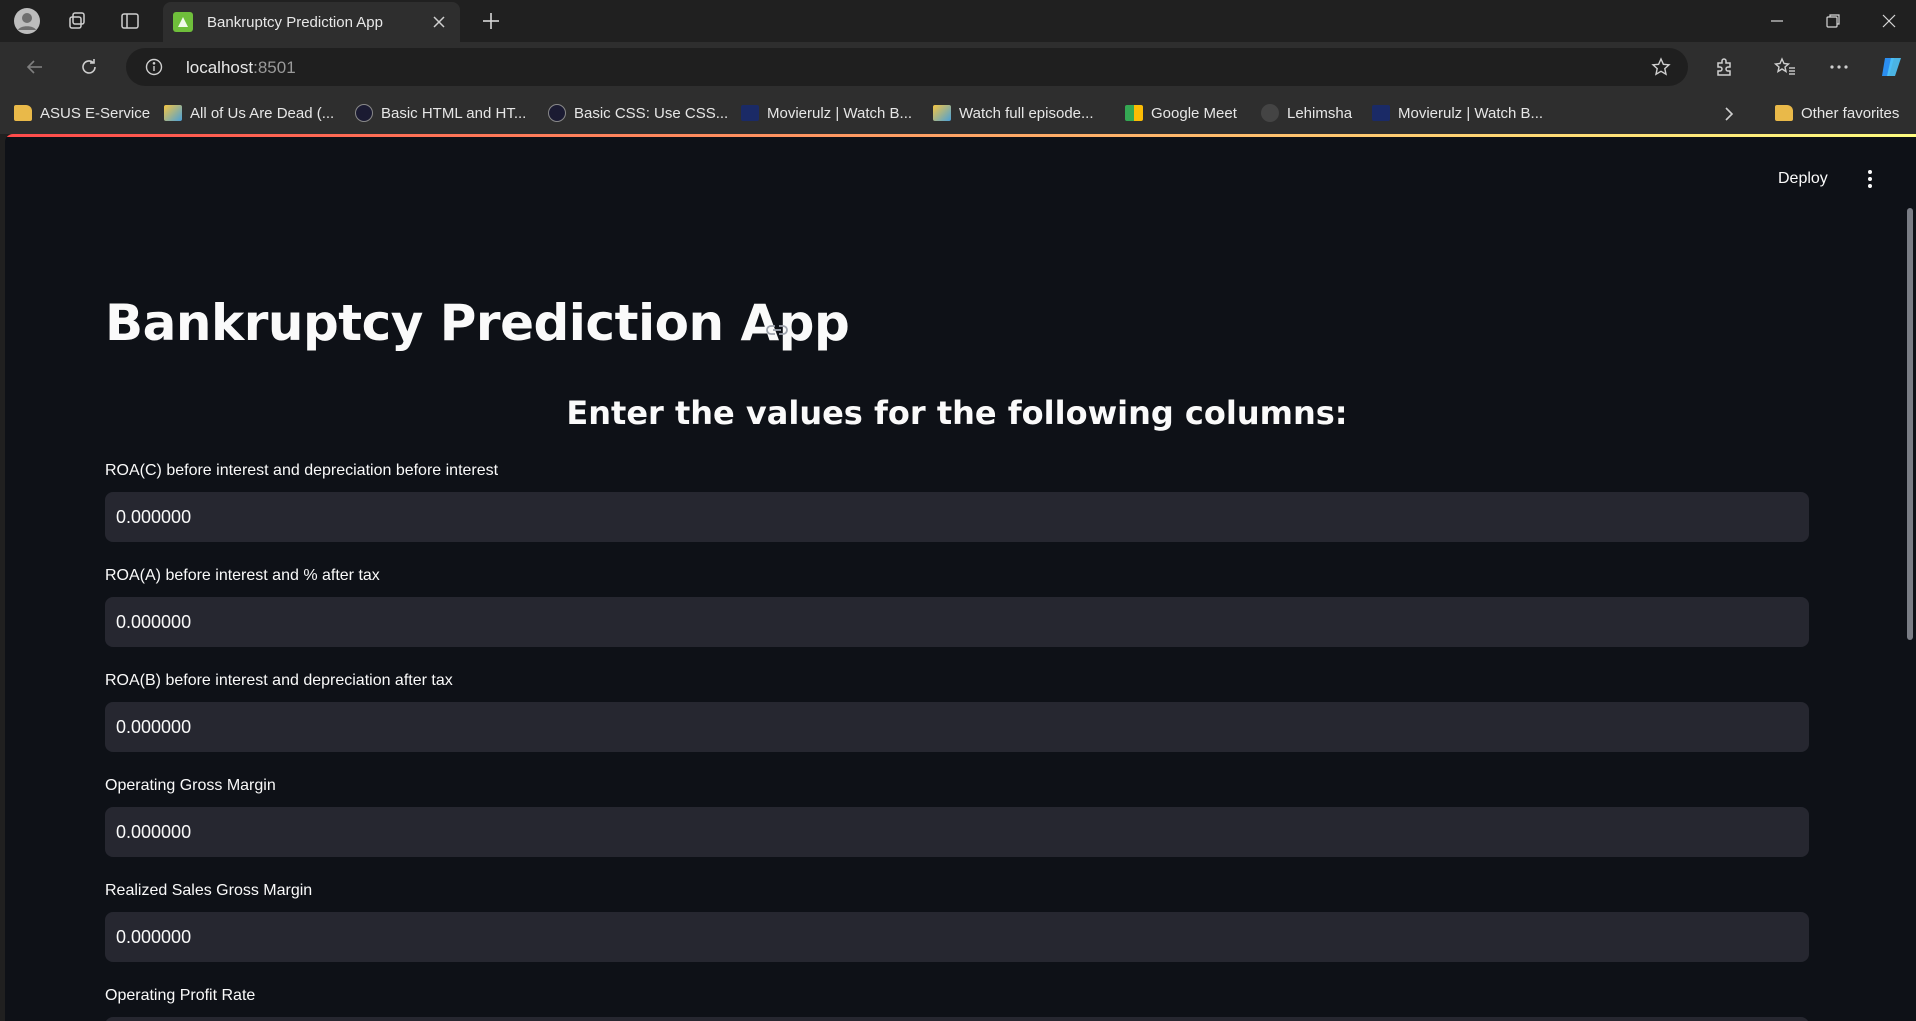 The height and width of the screenshot is (1021, 1916). I want to click on chevron-right-icon, so click(1729, 114).